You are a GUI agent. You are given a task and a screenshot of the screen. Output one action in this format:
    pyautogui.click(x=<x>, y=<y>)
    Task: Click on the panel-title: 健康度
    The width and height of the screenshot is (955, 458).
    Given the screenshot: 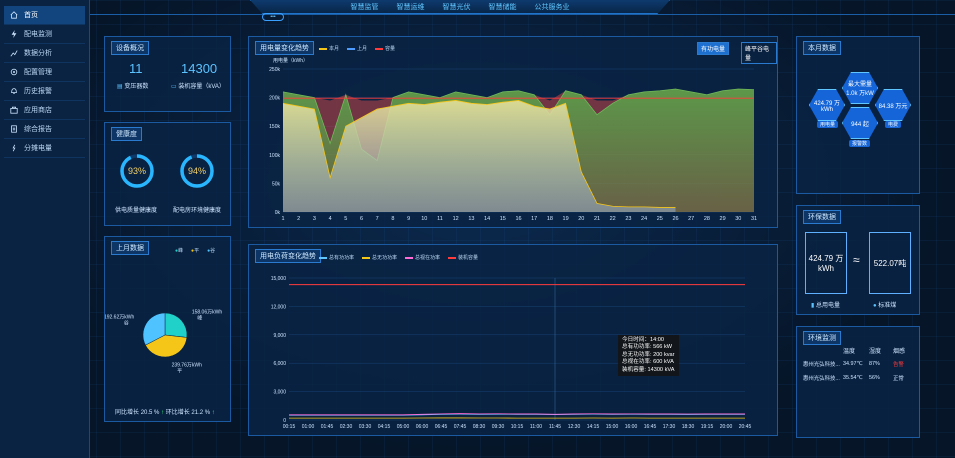 What is the action you would take?
    pyautogui.click(x=126, y=134)
    